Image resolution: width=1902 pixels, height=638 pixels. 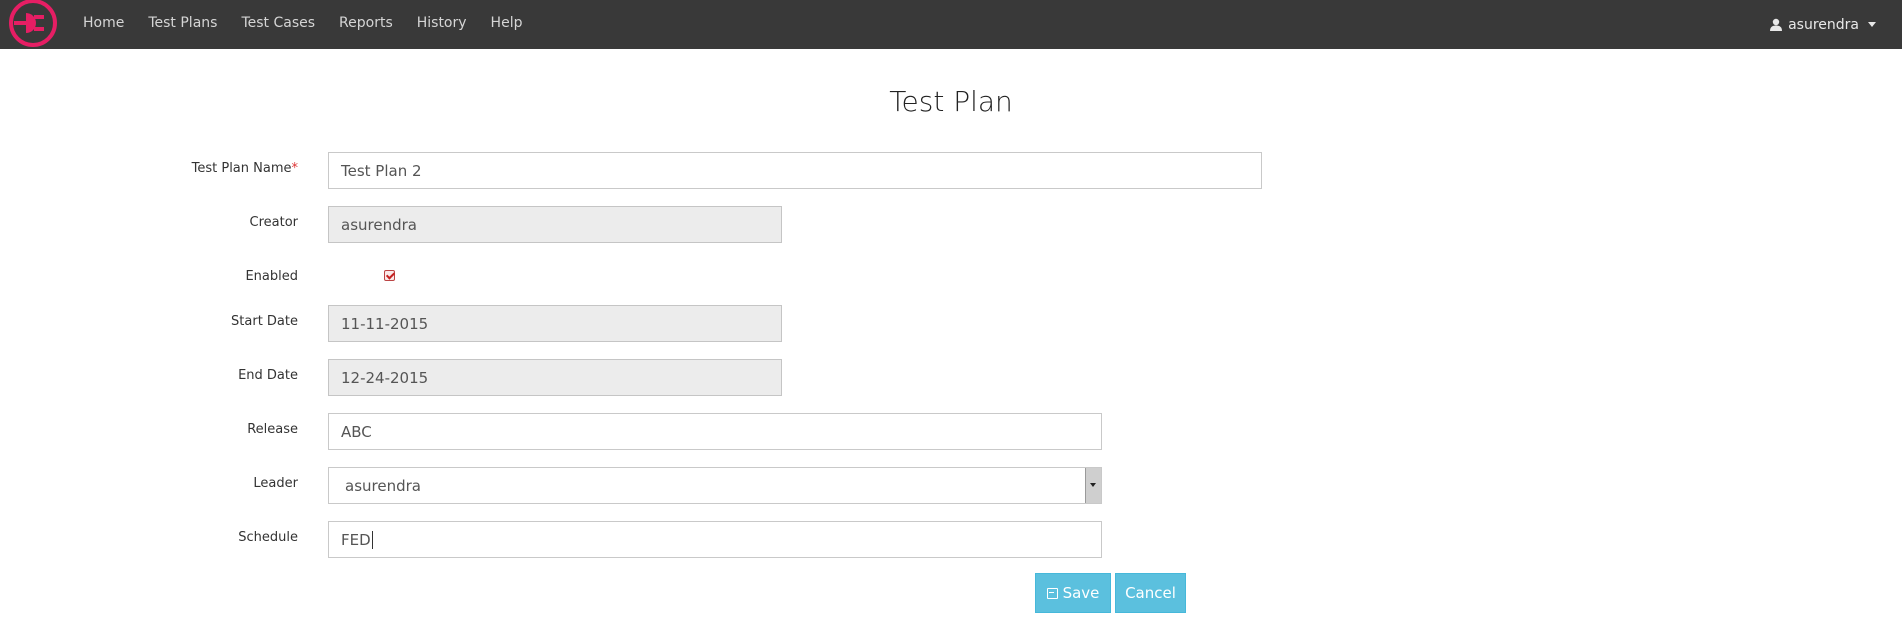 I want to click on start-date-label: Start Date, so click(x=264, y=321).